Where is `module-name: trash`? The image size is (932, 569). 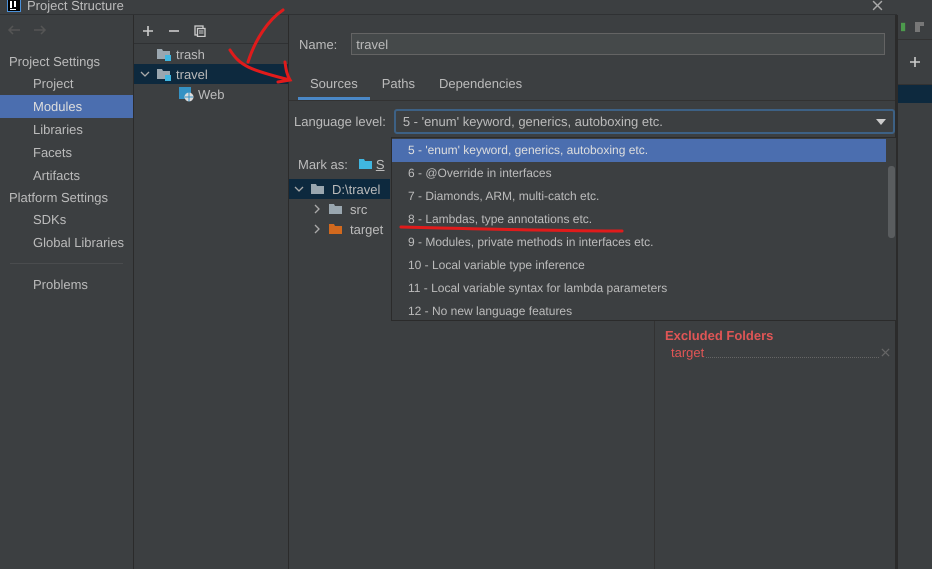 module-name: trash is located at coordinates (190, 54).